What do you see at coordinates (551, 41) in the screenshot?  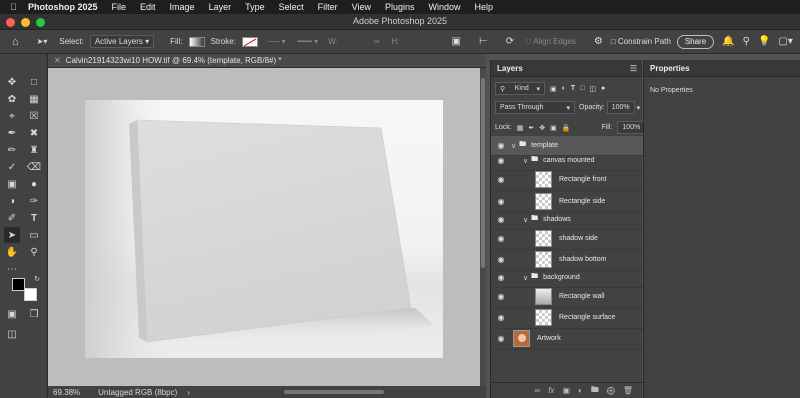 I see `align-edges-checkbox: □ Align Edges` at bounding box center [551, 41].